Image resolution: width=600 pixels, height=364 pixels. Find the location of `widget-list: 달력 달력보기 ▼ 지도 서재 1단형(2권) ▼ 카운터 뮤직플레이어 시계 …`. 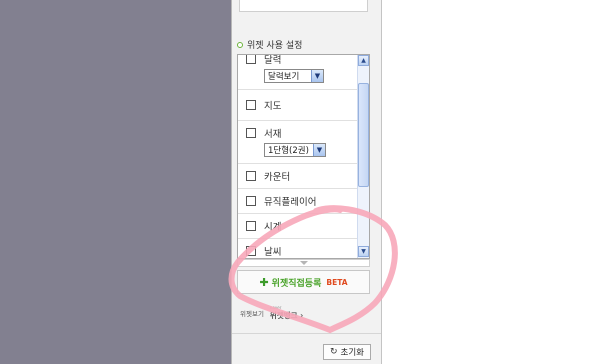

widget-list: 달력 달력보기 ▼ 지도 서재 1단형(2권) ▼ 카운터 뮤직플레이어 시계 … is located at coordinates (303, 156).